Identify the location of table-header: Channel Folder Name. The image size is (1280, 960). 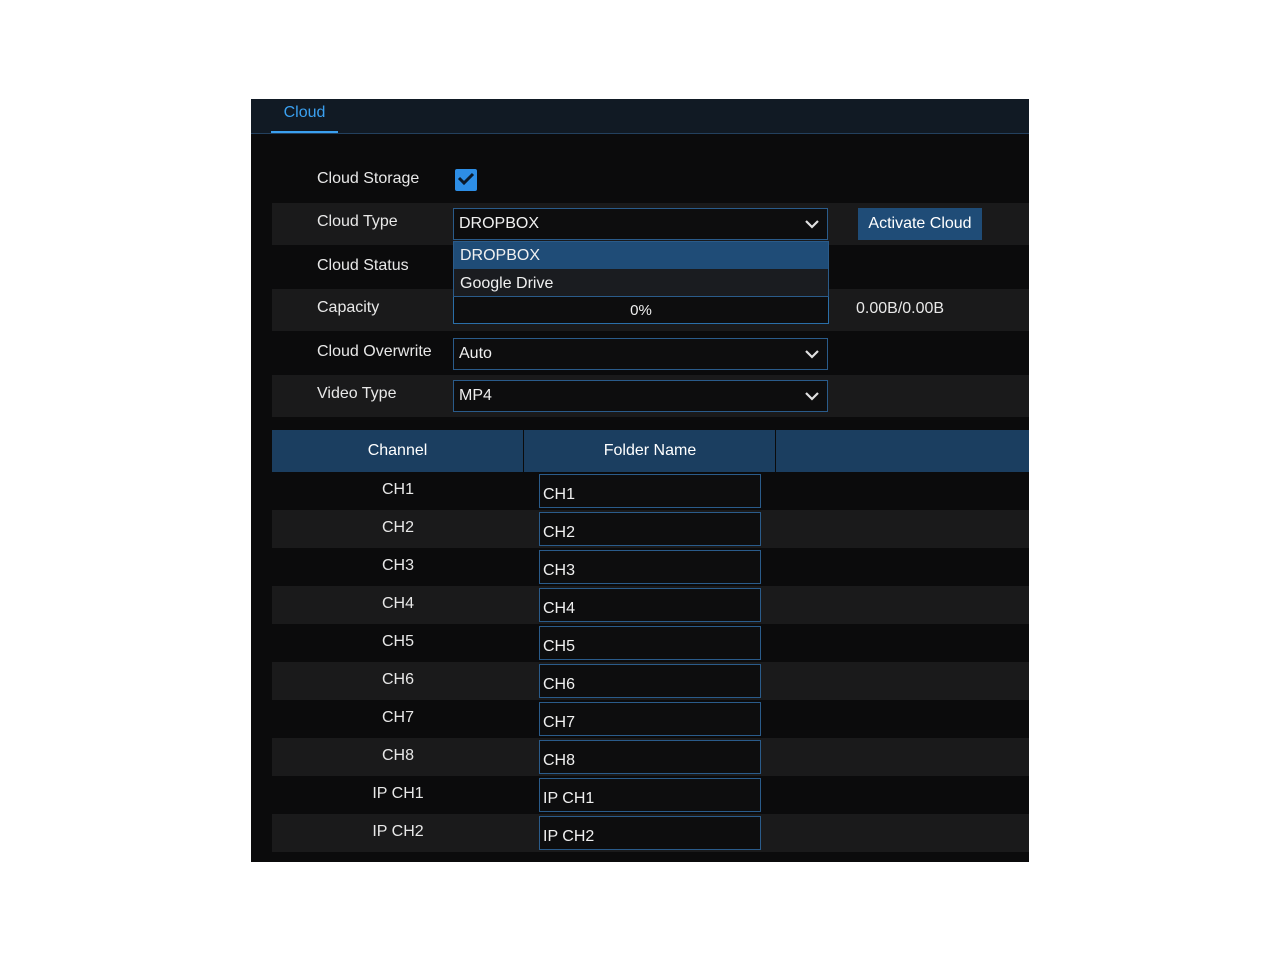
(650, 451).